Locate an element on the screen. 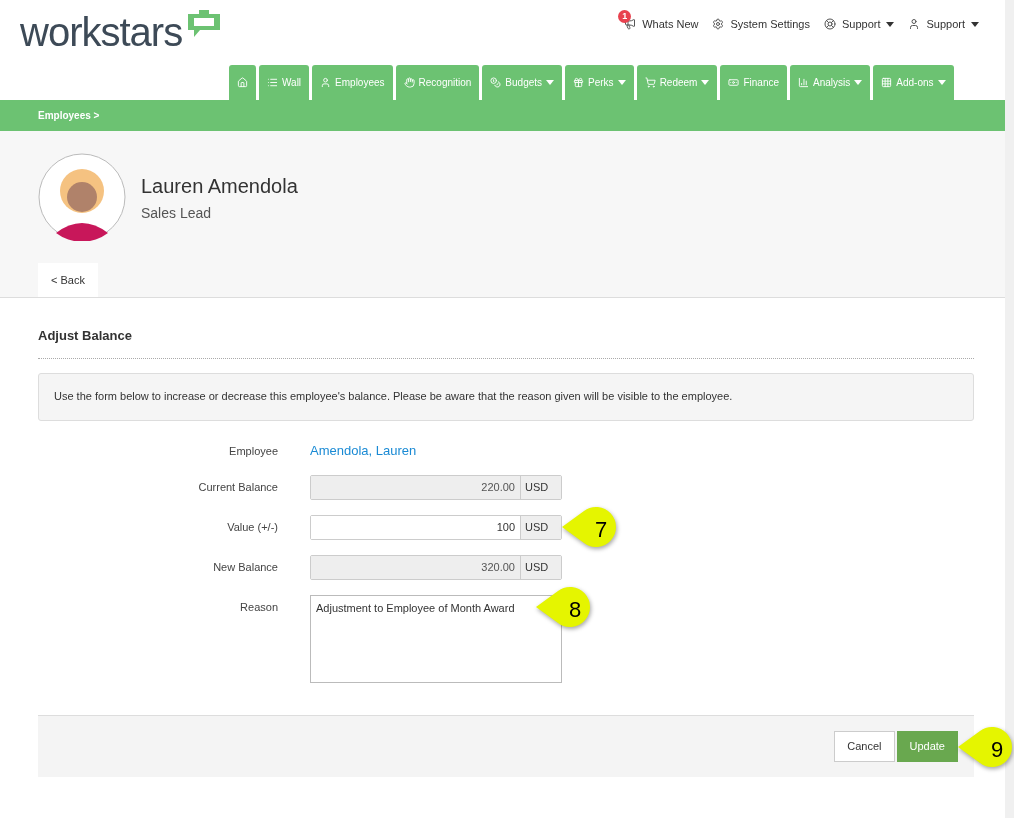 This screenshot has height=818, width=1014. logo-speech-bubble-icon is located at coordinates (204, 24).